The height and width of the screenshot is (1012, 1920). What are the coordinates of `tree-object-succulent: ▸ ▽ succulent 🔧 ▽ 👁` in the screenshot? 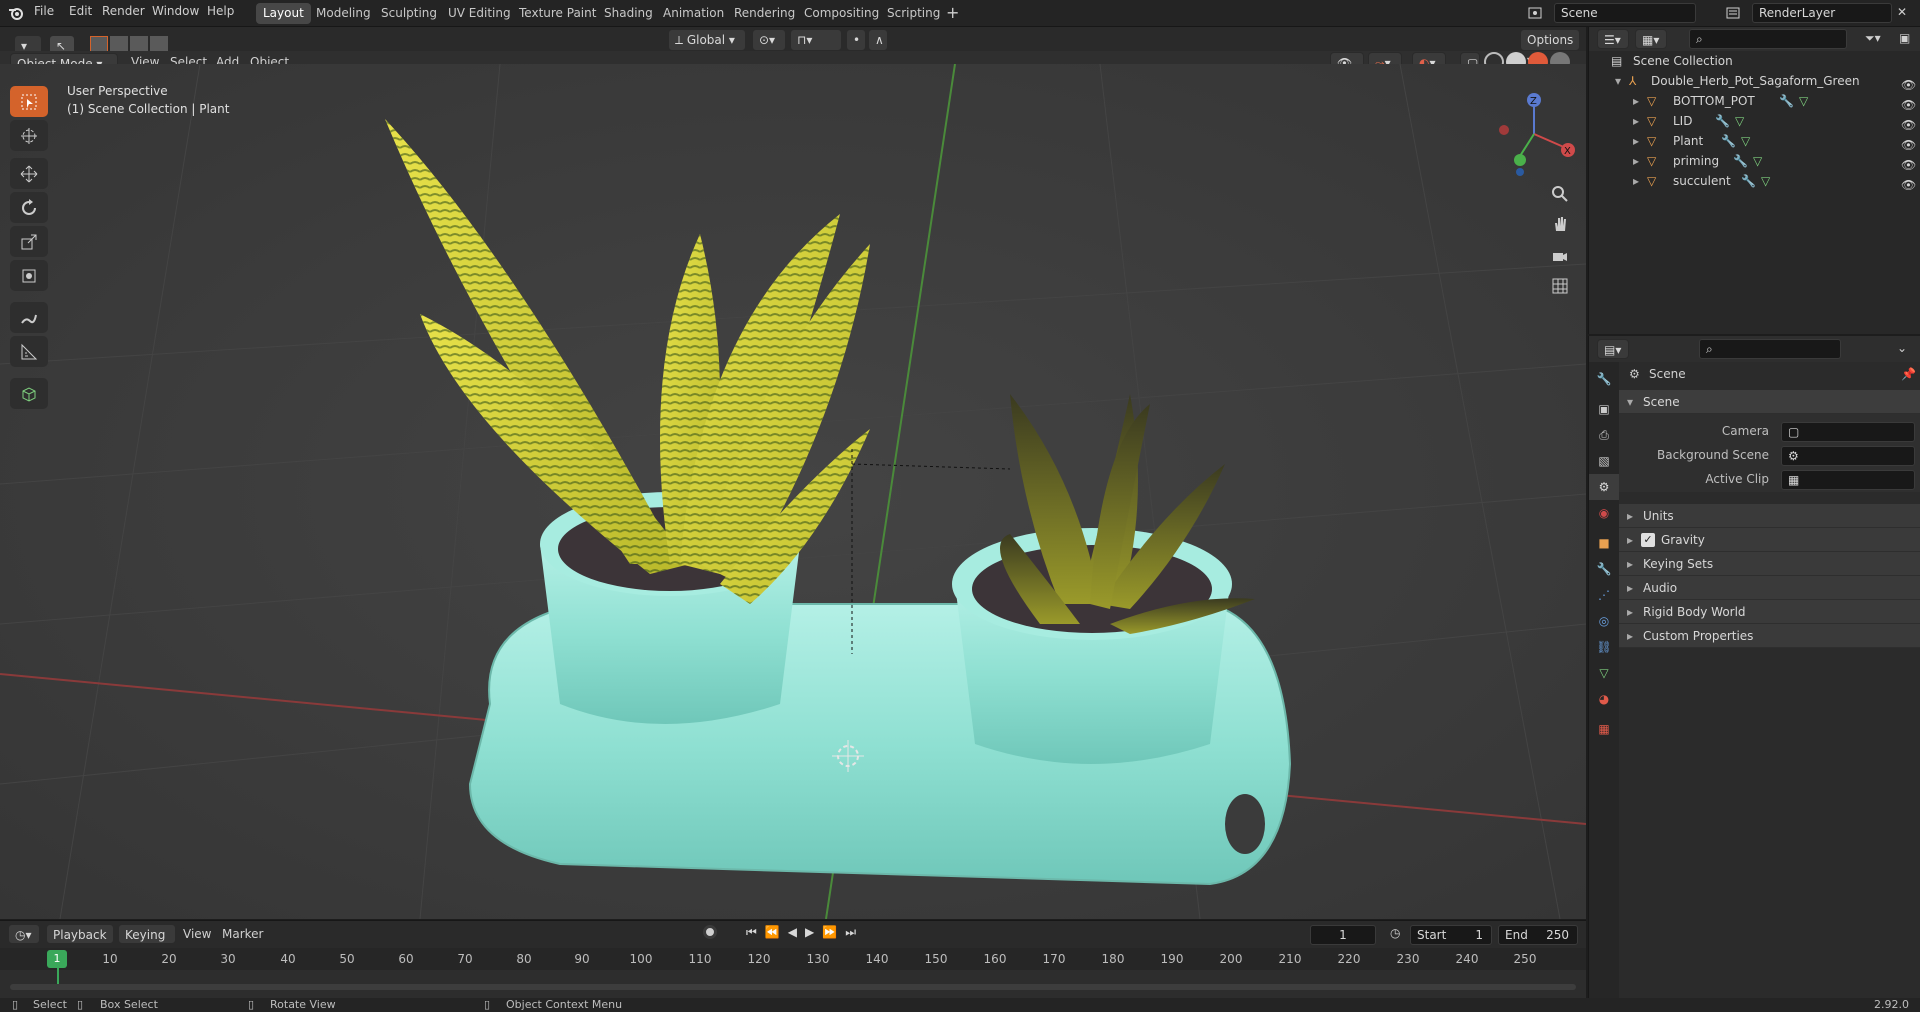 It's located at (1754, 181).